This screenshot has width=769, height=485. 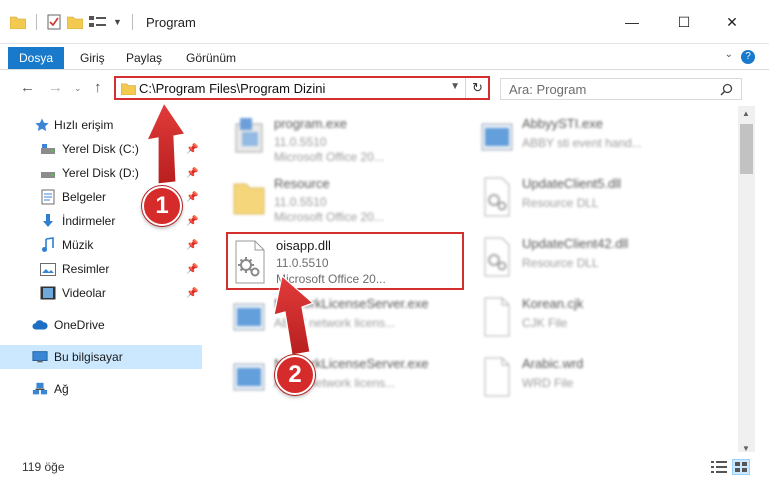 I want to click on sidebar-item-network: Ağ, so click(x=101, y=389).